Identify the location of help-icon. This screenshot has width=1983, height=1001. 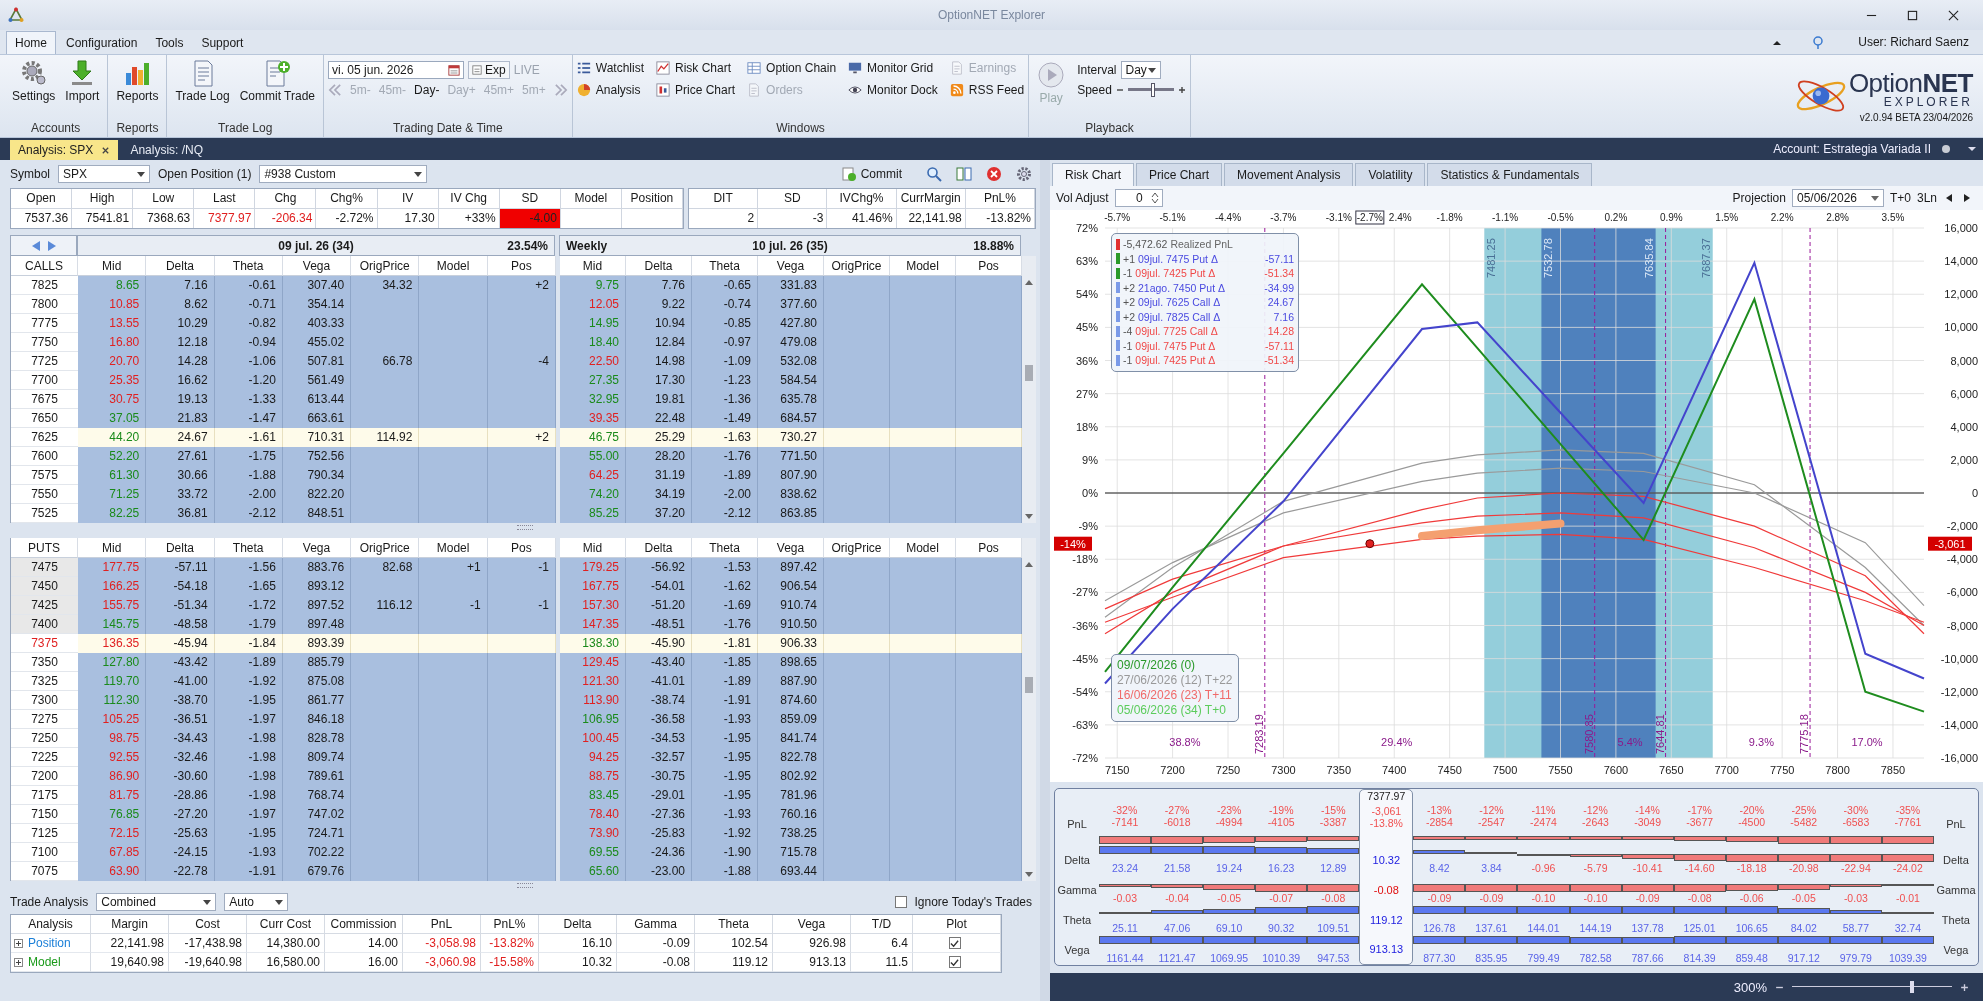
(1818, 43).